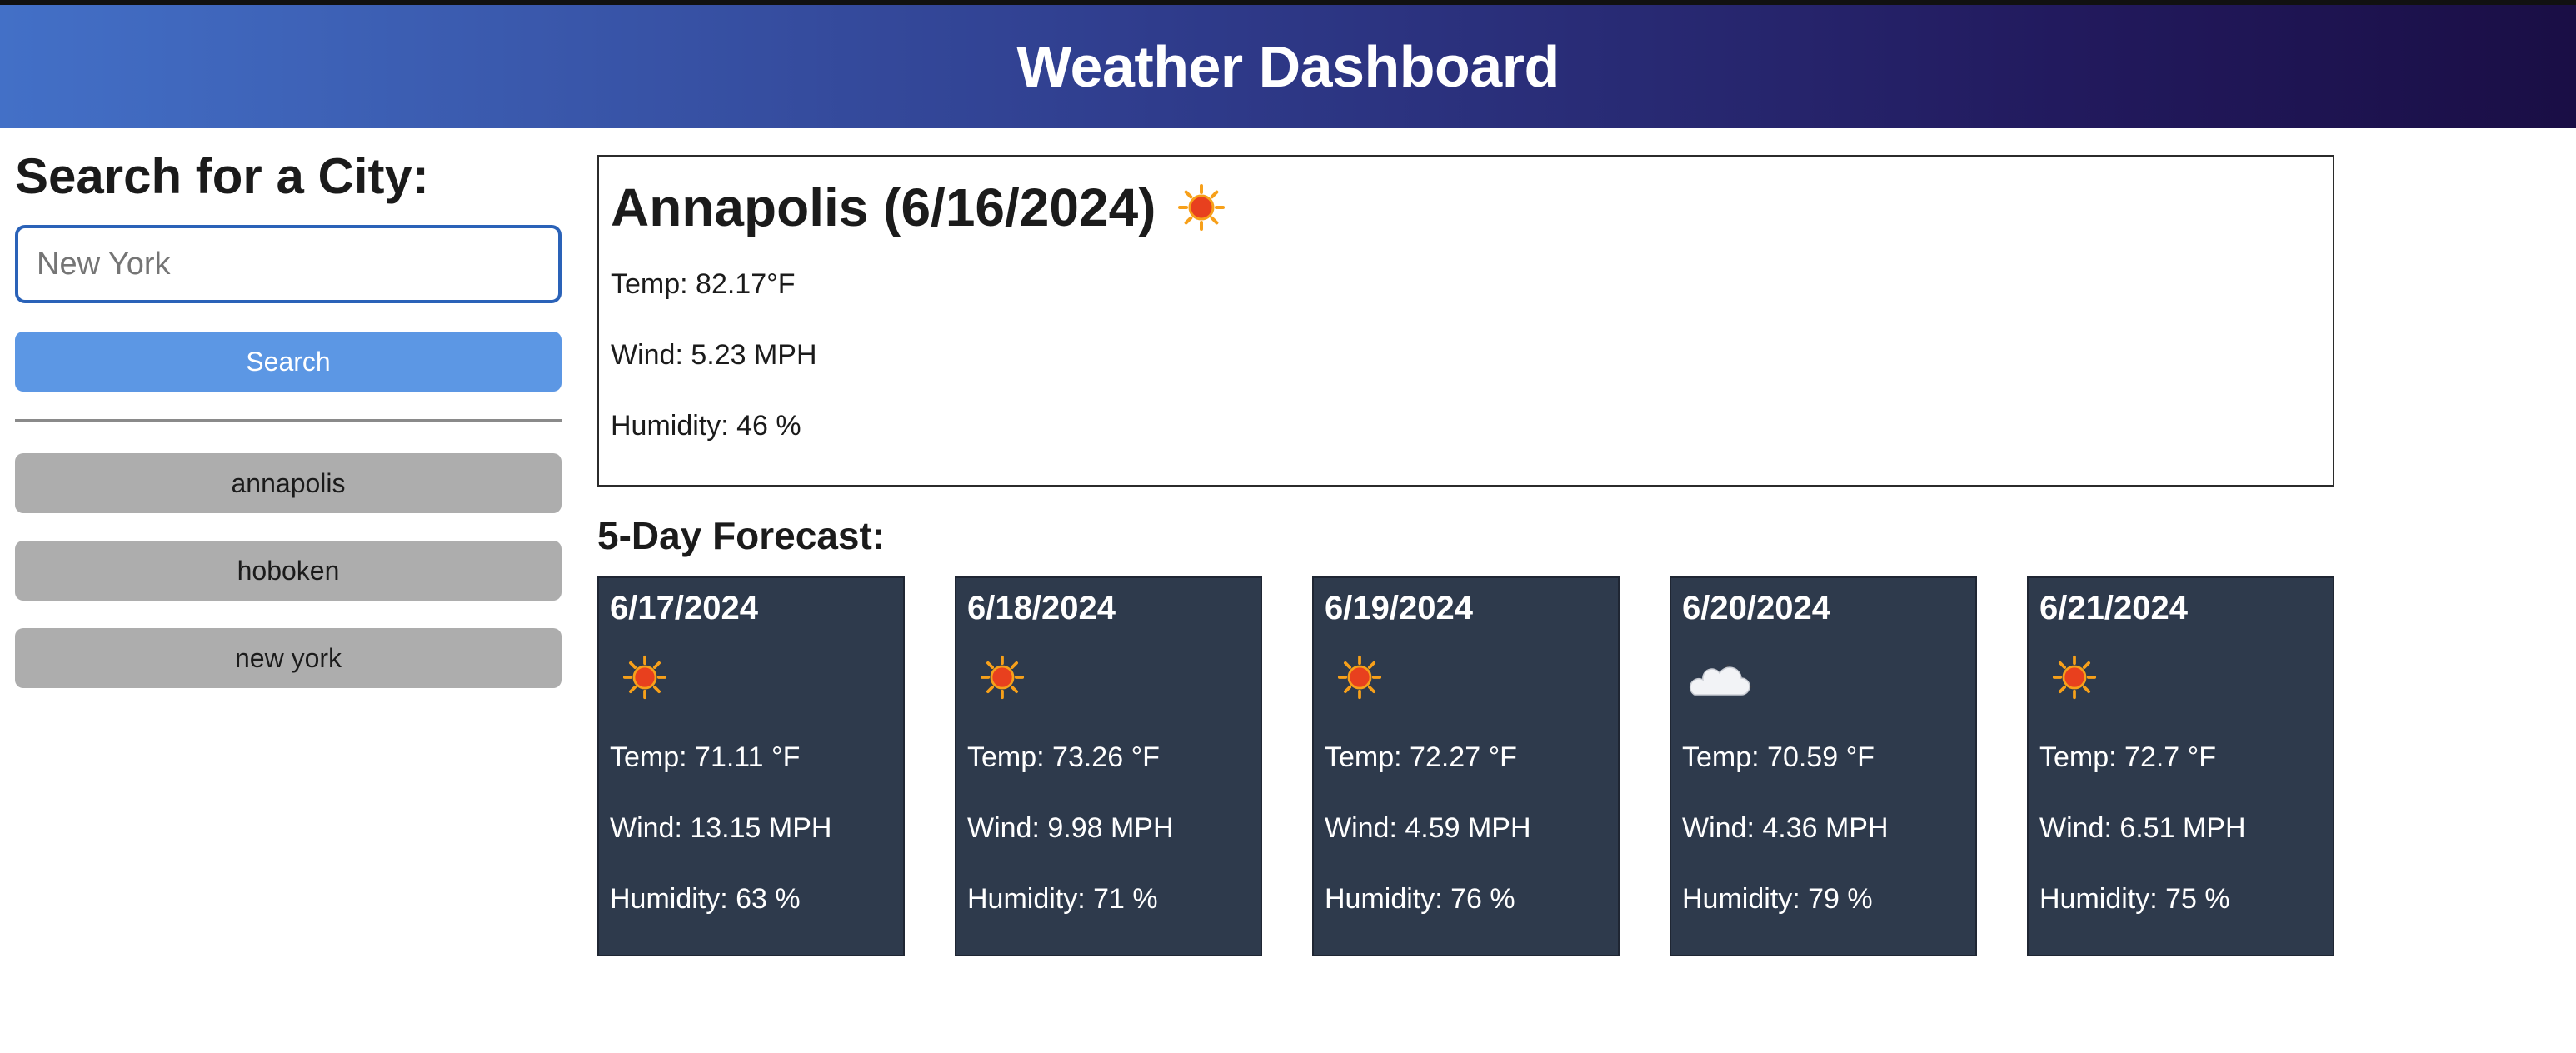  Describe the element at coordinates (288, 483) in the screenshot. I see `history-button-annapolis: annapolis` at that location.